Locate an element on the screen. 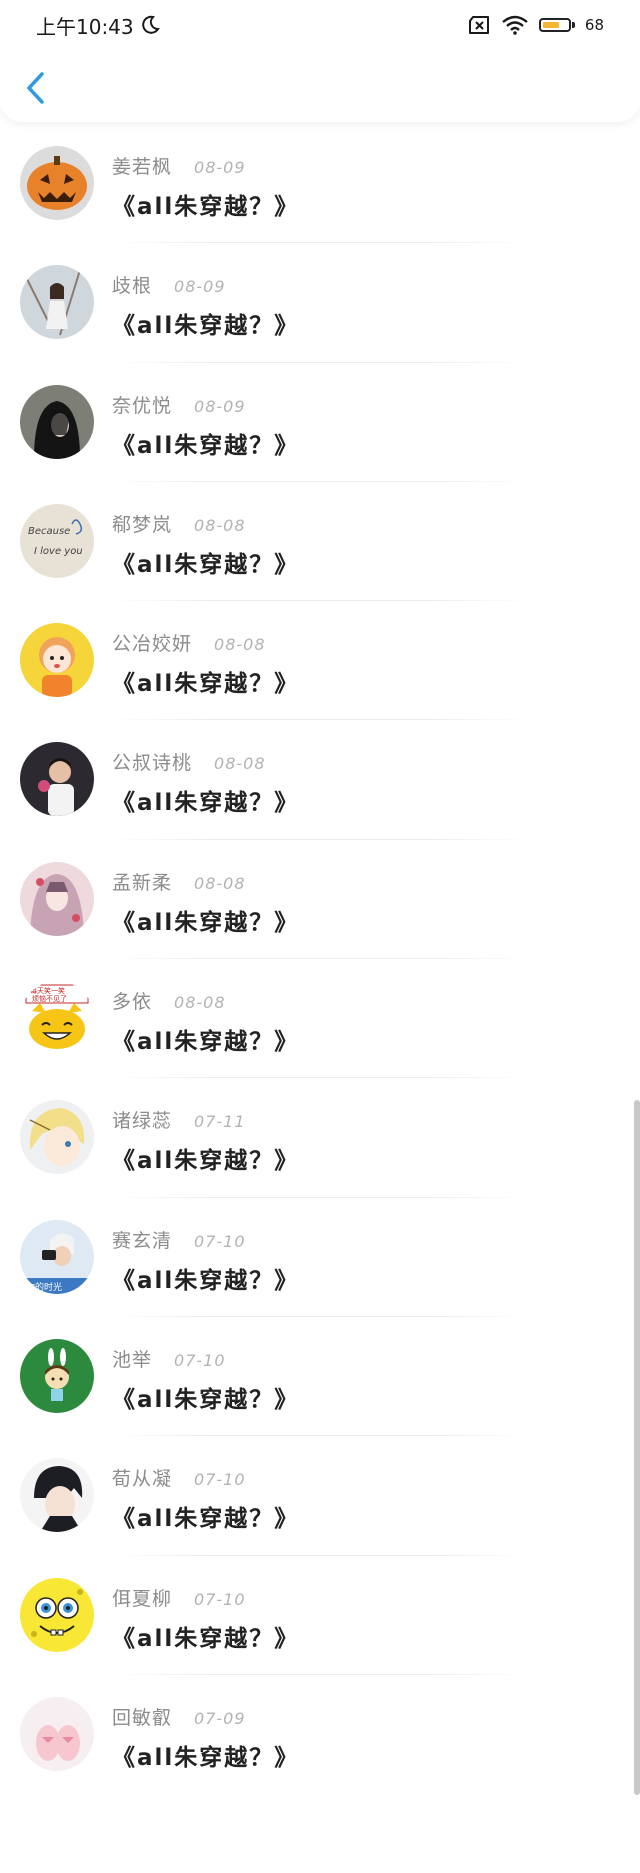  comment-text-block: 佴夏柳 07-10 《all朱穿越？》 is located at coordinates (205, 1618).